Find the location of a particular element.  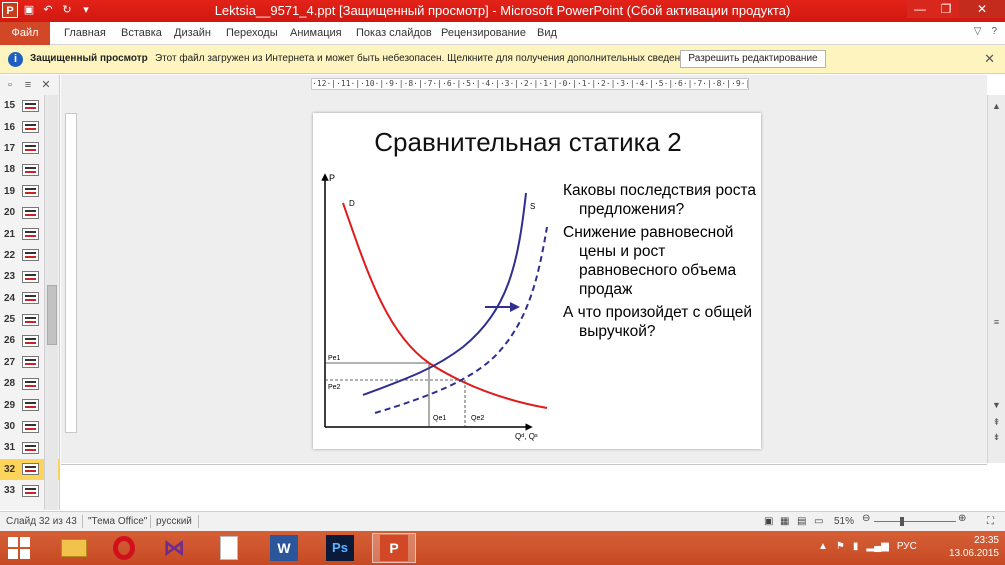

panel-scroll-thumb is located at coordinates (52, 315).